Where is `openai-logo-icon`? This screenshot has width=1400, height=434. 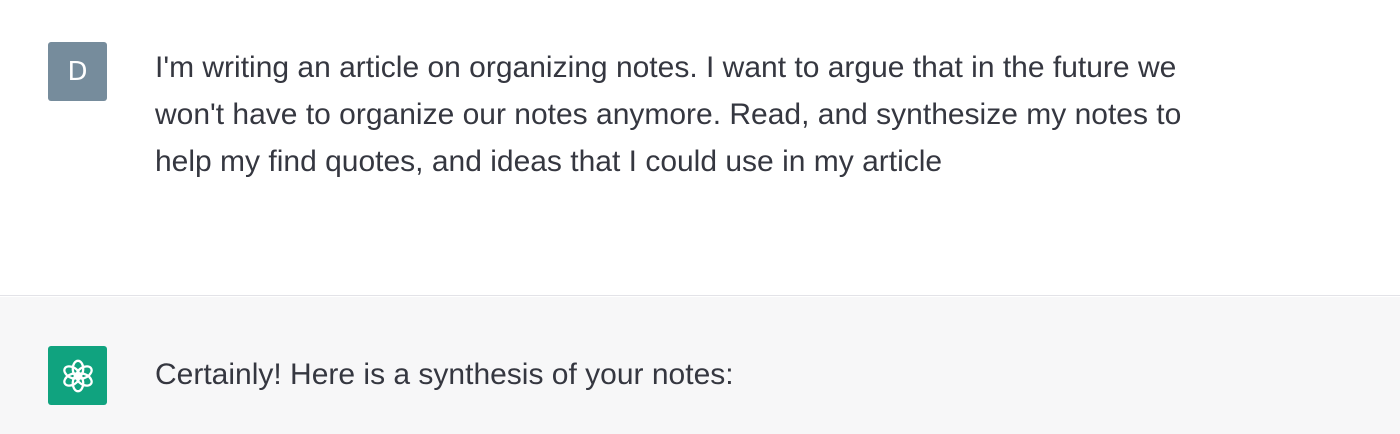
openai-logo-icon is located at coordinates (77, 375).